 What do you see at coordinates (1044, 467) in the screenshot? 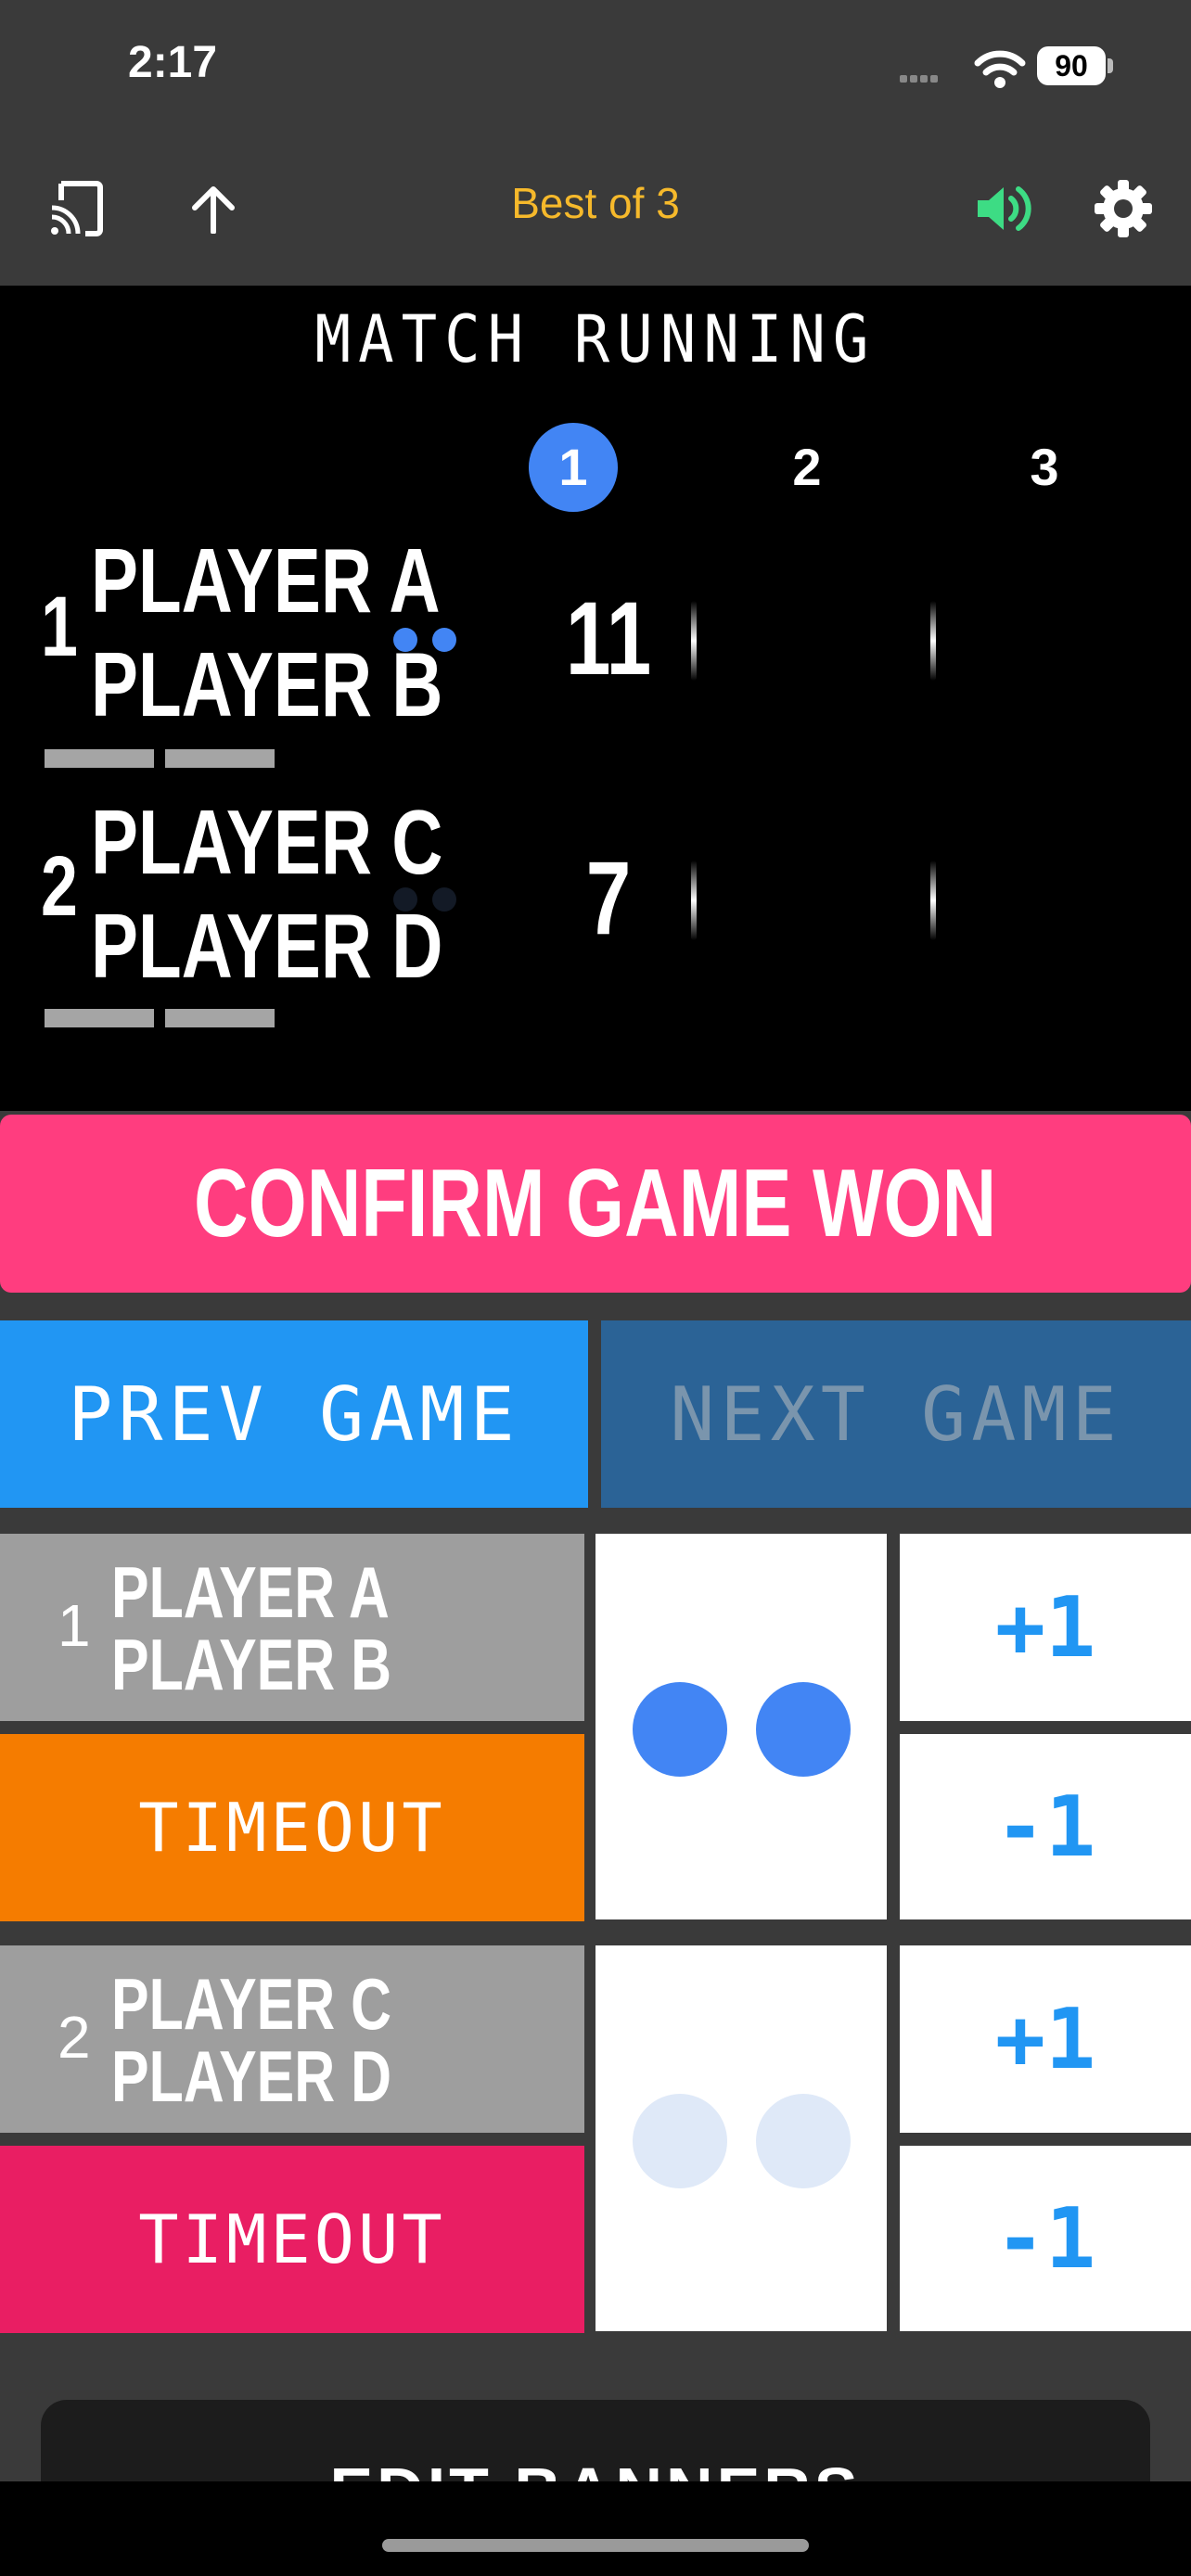
I see `game-number-3: 3` at bounding box center [1044, 467].